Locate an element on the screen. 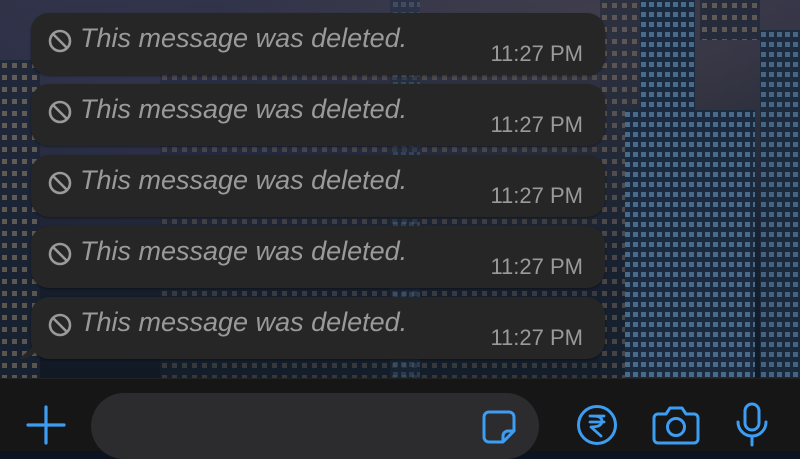  sticker-icon is located at coordinates (499, 427).